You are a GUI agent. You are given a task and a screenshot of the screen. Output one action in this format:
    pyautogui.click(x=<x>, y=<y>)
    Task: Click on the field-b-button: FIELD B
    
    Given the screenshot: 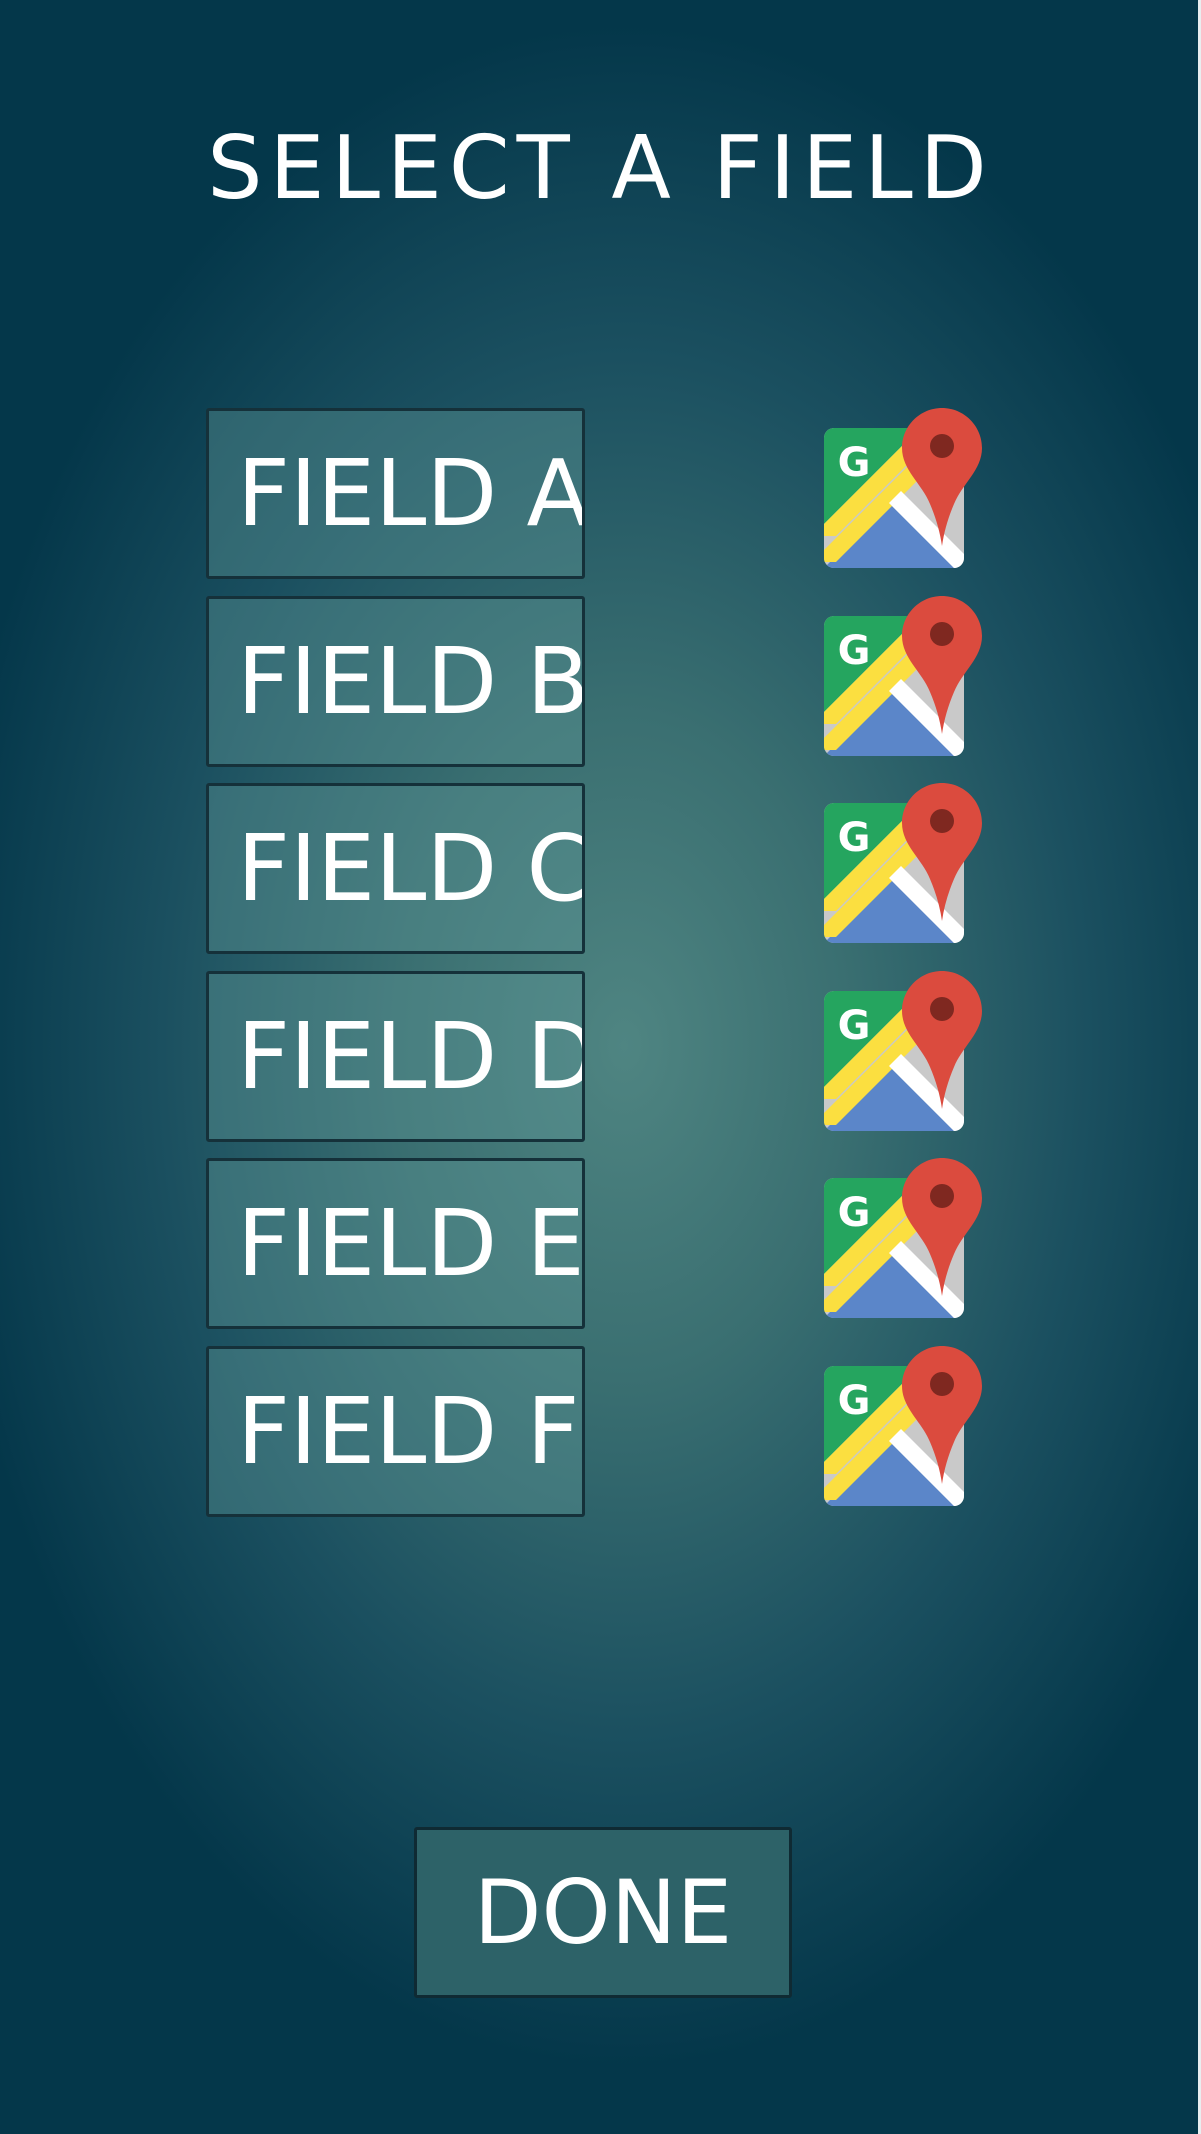 What is the action you would take?
    pyautogui.click(x=395, y=681)
    